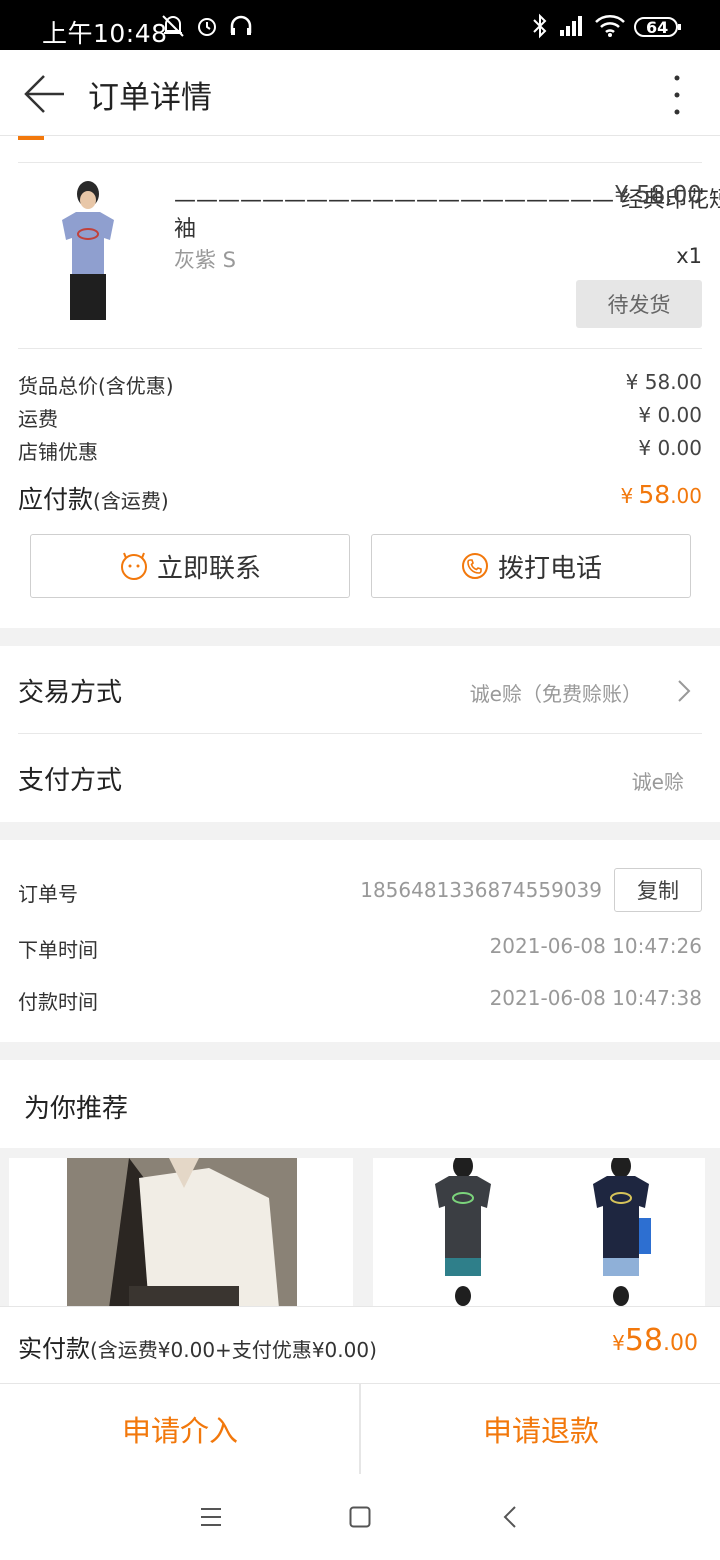  I want to click on payment-method-label: 支付方式, so click(70, 781).